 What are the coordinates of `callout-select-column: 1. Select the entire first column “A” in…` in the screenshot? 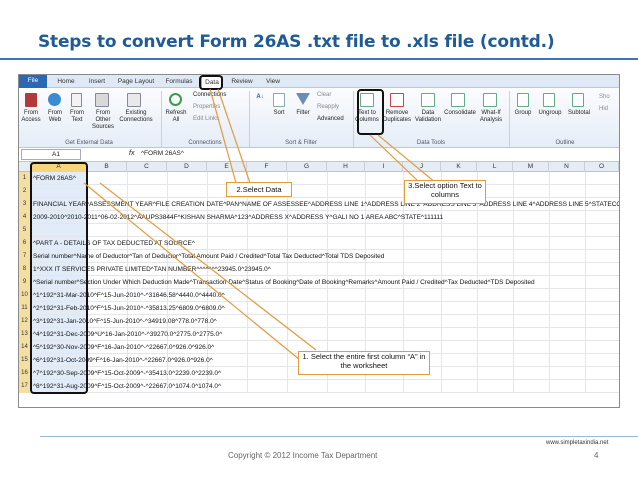 It's located at (364, 363).